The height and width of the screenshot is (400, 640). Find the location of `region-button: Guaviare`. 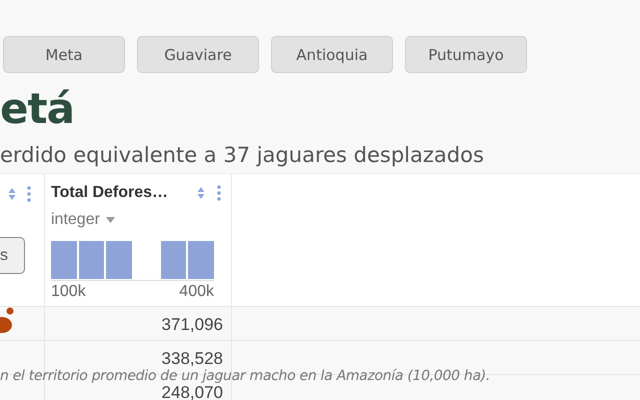

region-button: Guaviare is located at coordinates (198, 54).